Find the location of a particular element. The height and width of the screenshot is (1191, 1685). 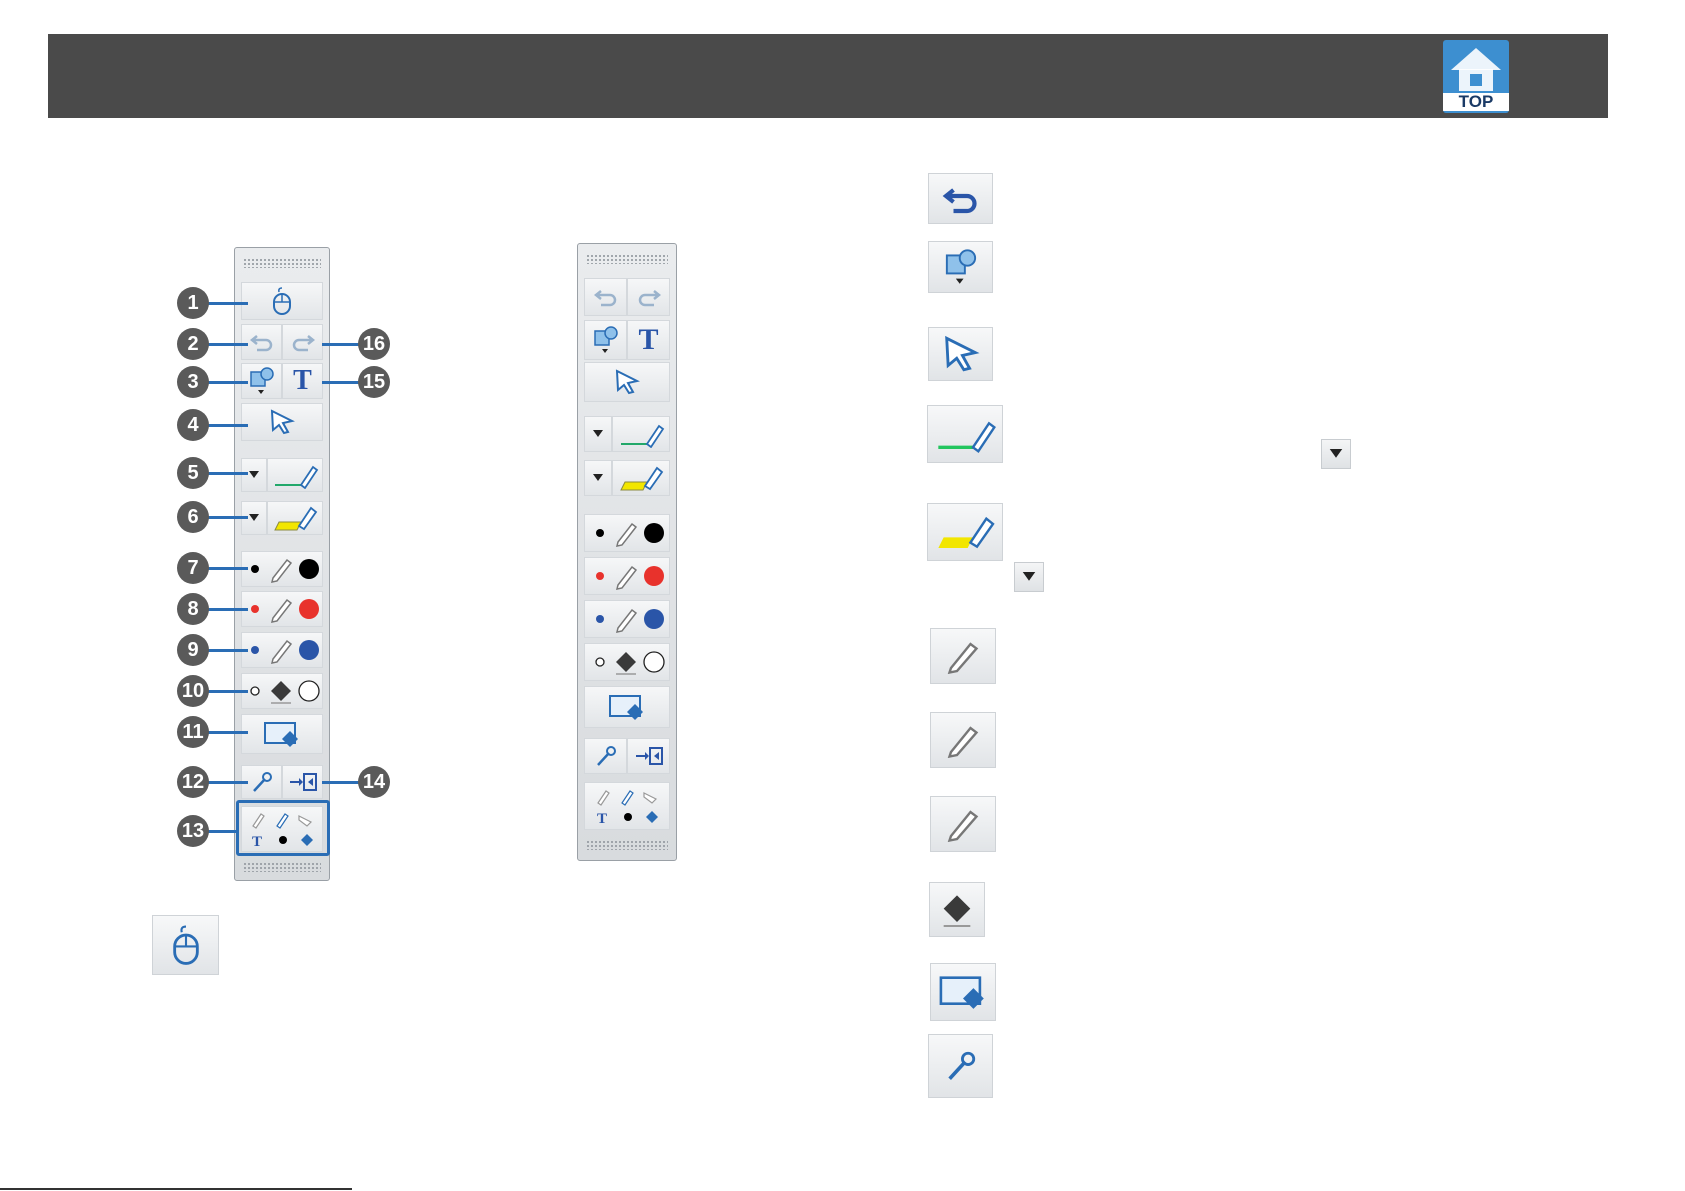

pen-icon-tile is located at coordinates (965, 434).